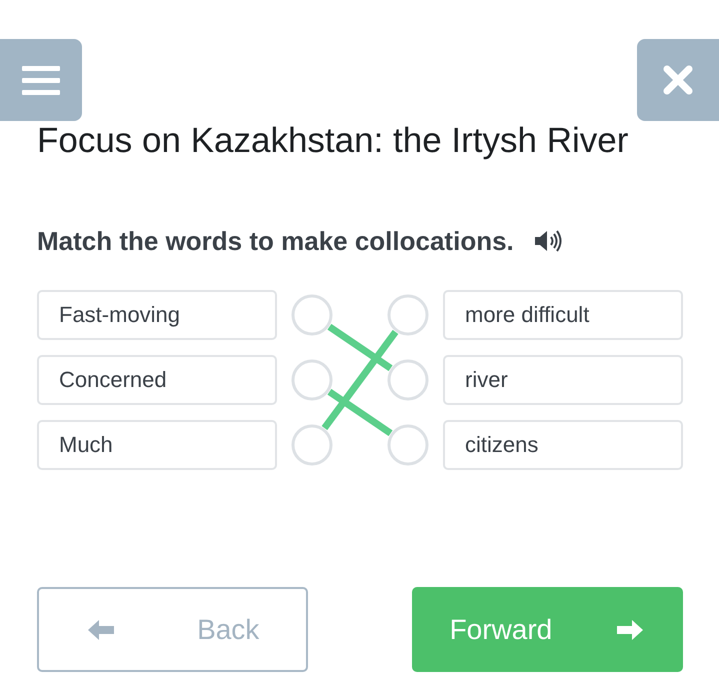 This screenshot has height=679, width=719. I want to click on word-card: more difficult, so click(563, 315).